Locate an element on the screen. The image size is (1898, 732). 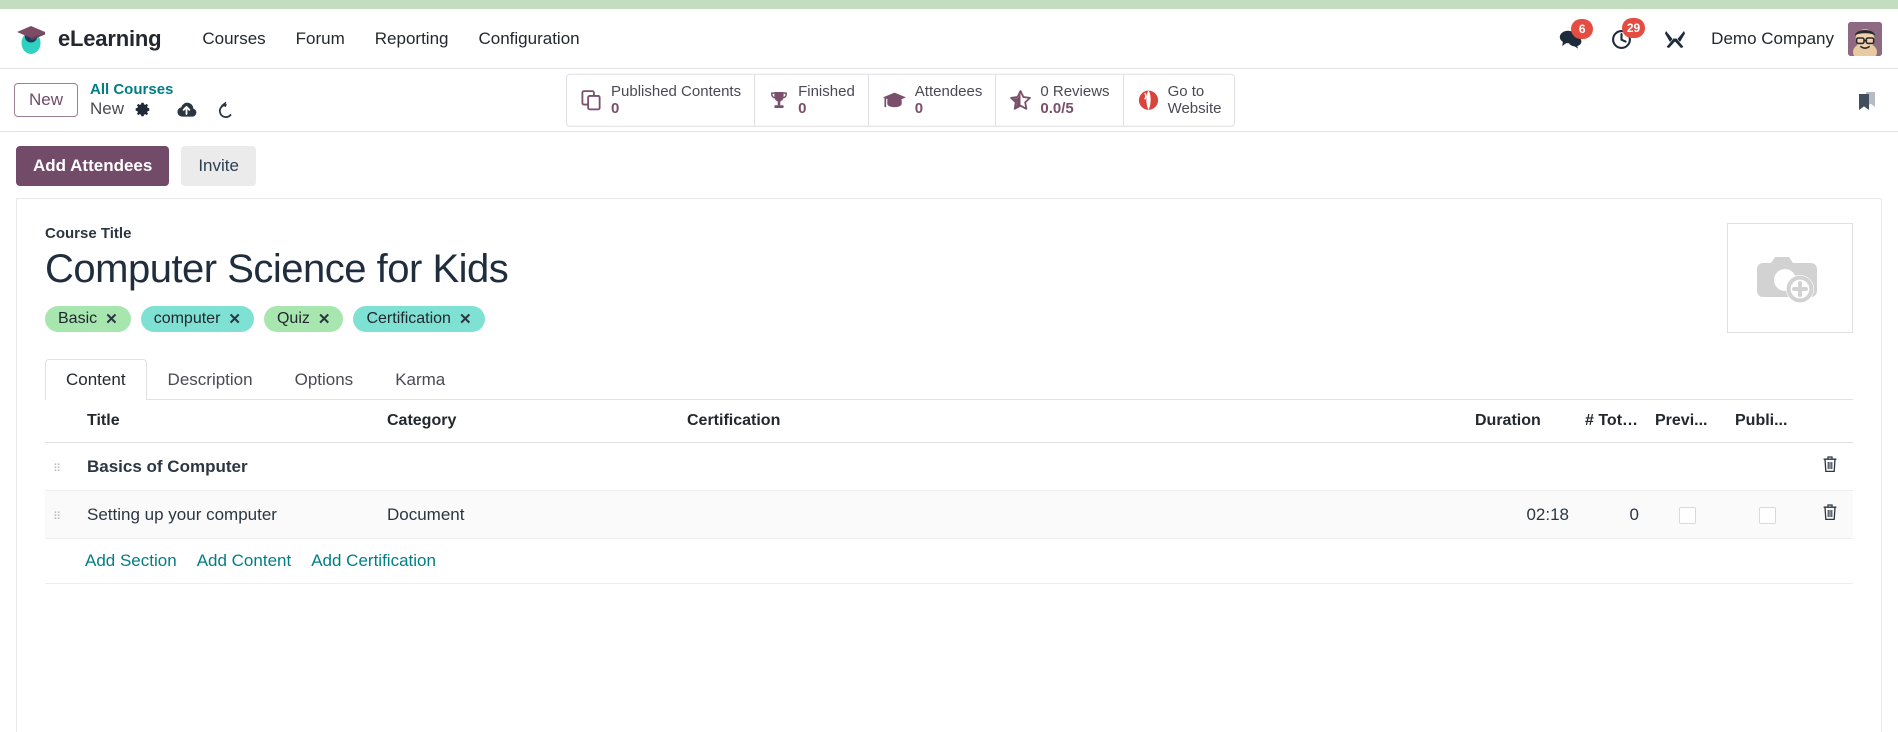
avatar is located at coordinates (1865, 38).